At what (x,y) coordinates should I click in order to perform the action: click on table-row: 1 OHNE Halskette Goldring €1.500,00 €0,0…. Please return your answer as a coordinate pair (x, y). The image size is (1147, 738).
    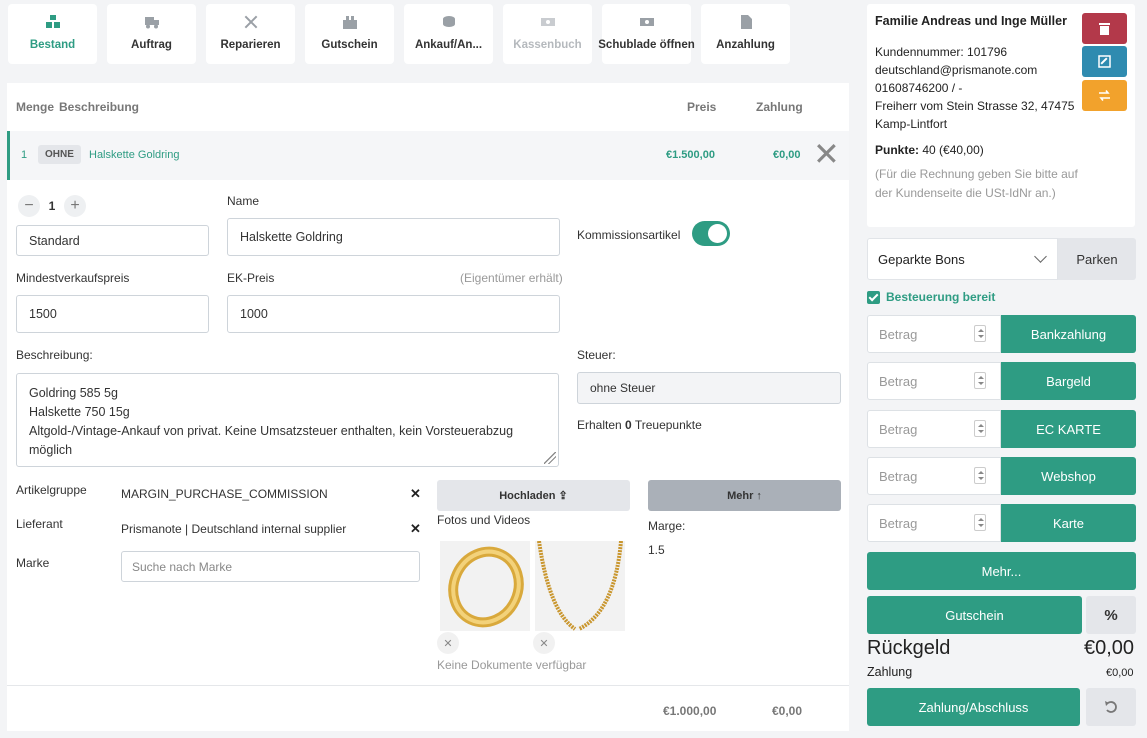
    Looking at the image, I should click on (428, 155).